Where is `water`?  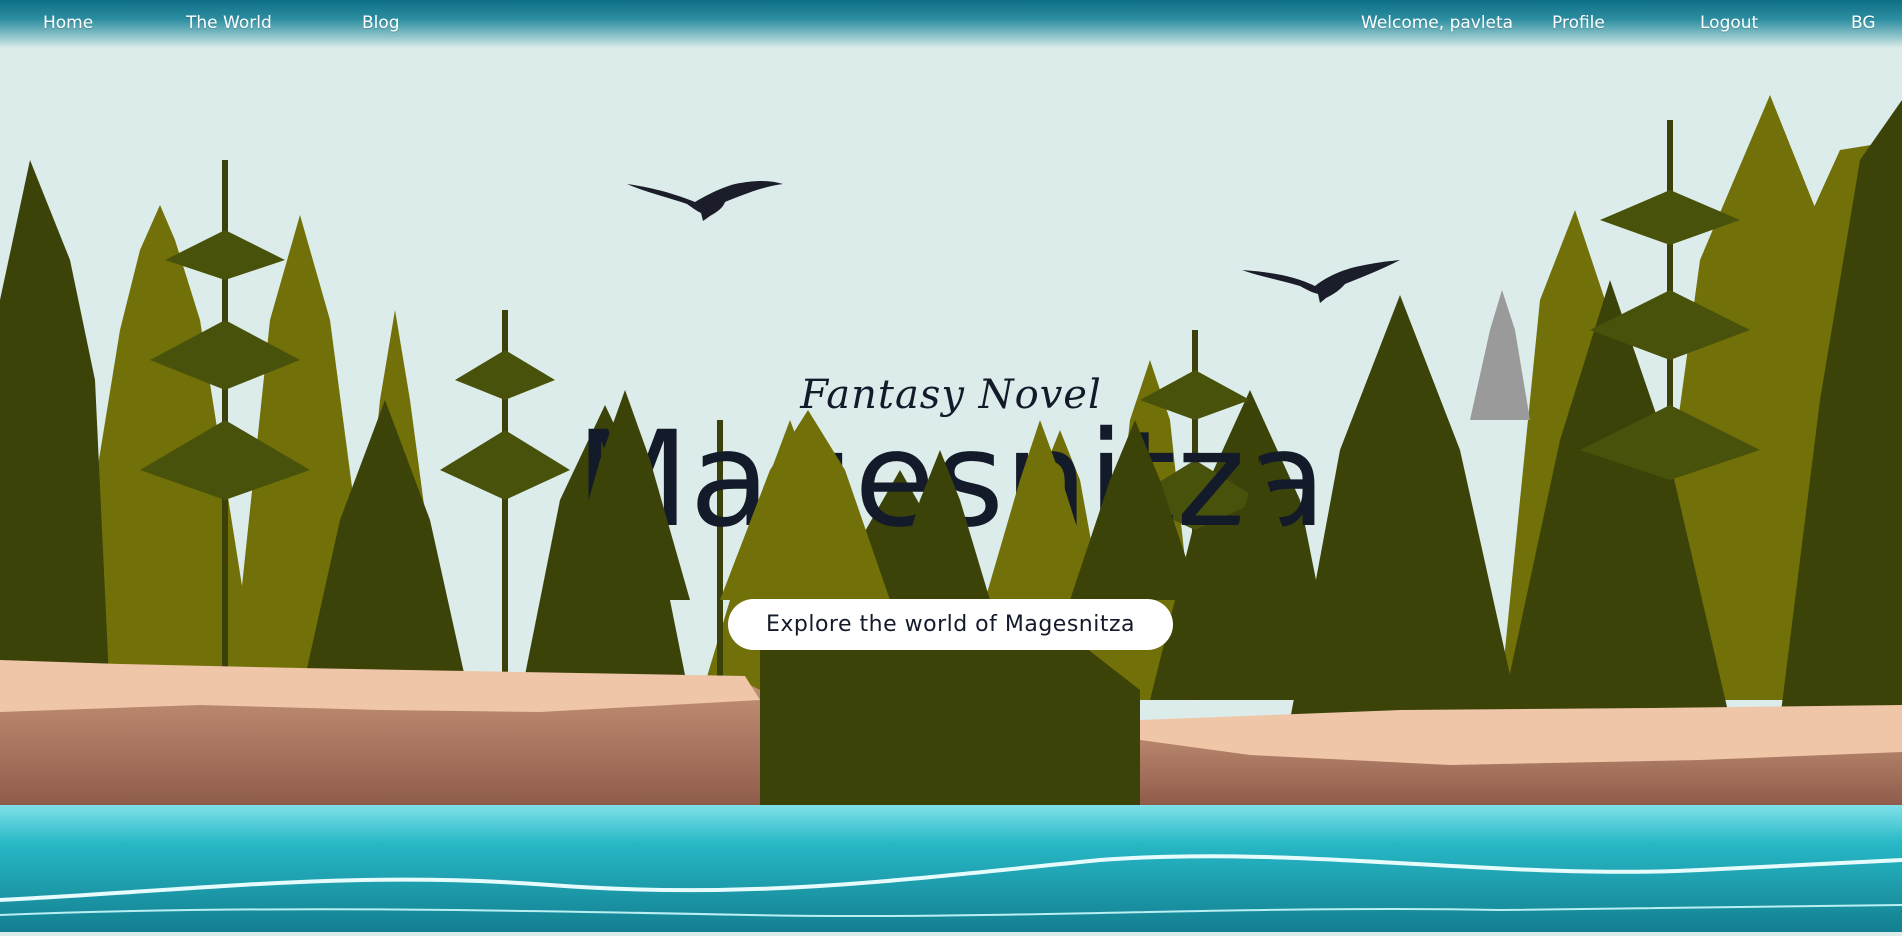 water is located at coordinates (951, 868).